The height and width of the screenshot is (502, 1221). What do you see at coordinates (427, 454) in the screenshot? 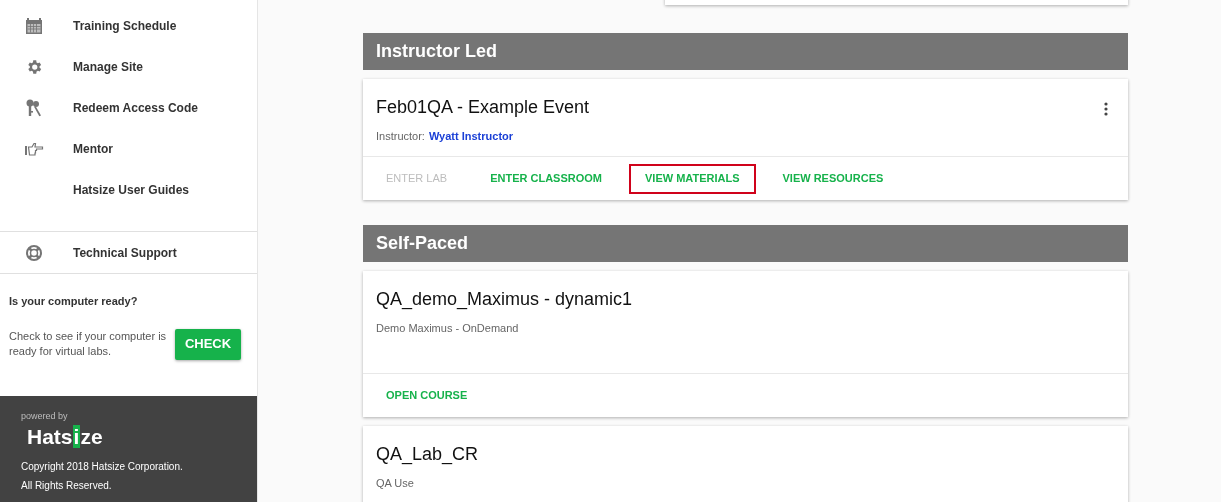
I see `card-title: QA_Lab_CR` at bounding box center [427, 454].